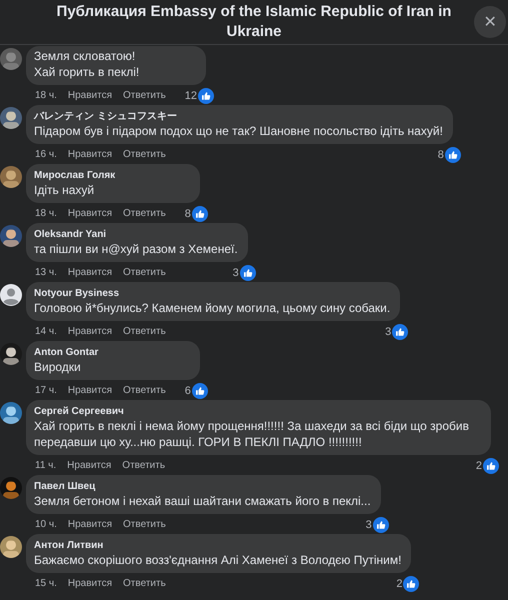 This screenshot has width=508, height=600. What do you see at coordinates (212, 293) in the screenshot?
I see `comment-author: Notyour Bysiness` at bounding box center [212, 293].